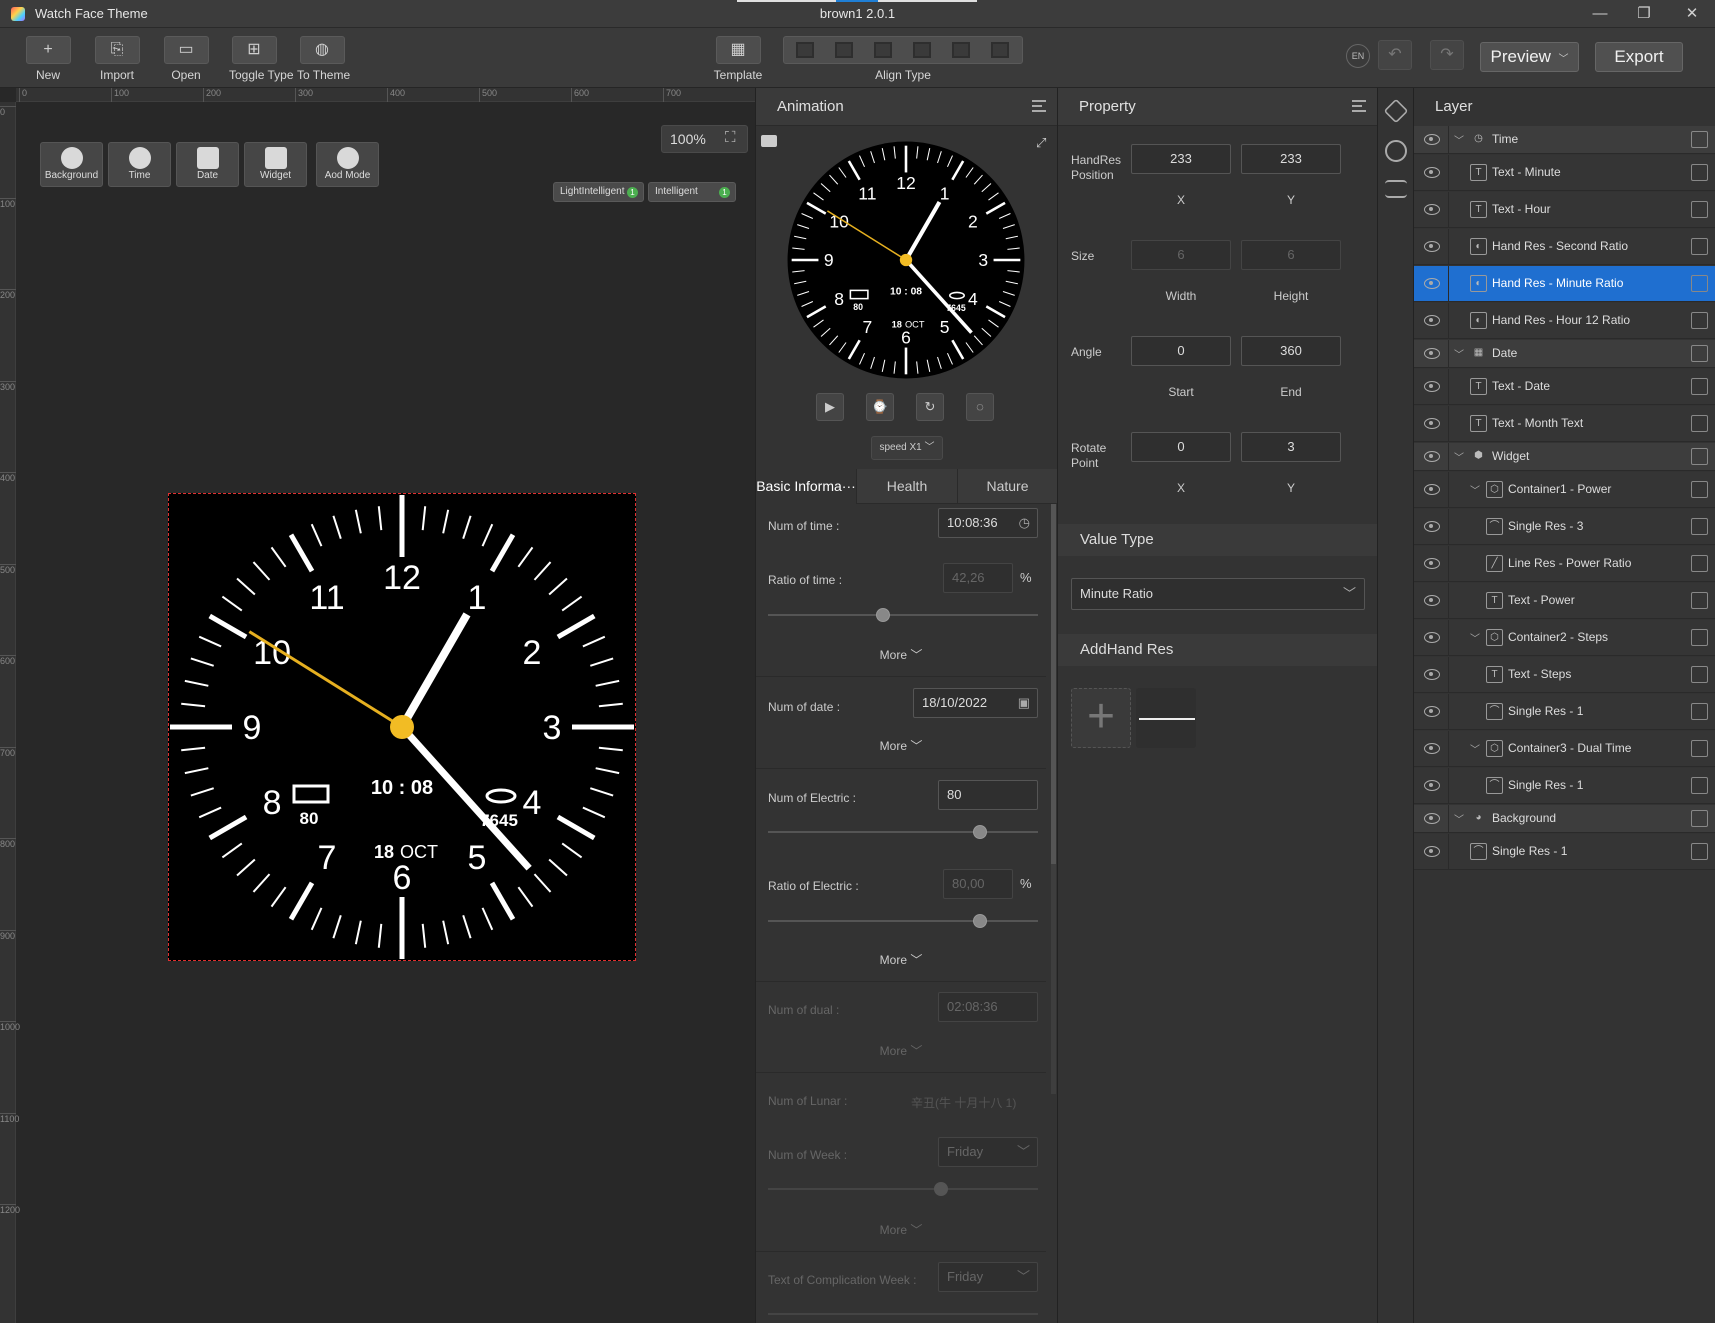 The height and width of the screenshot is (1323, 1715). Describe the element at coordinates (978, 578) in the screenshot. I see `ratio-of-time-input: 42,26` at that location.